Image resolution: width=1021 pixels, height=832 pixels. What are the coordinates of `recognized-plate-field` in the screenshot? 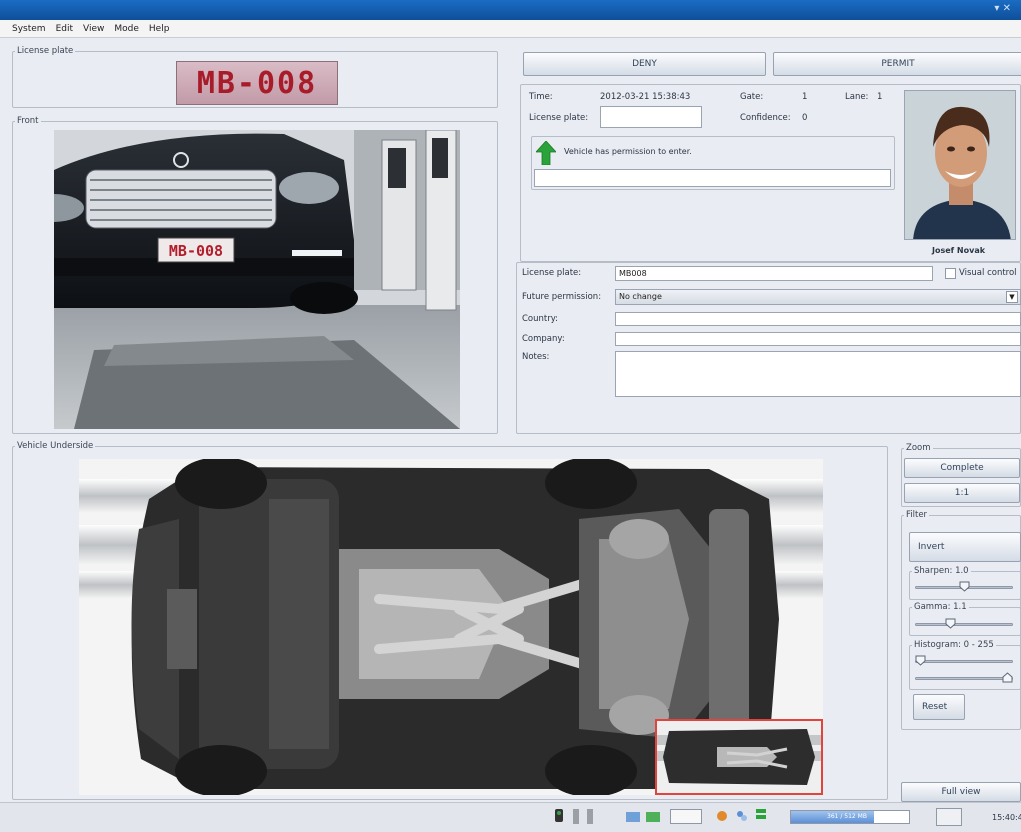 It's located at (651, 117).